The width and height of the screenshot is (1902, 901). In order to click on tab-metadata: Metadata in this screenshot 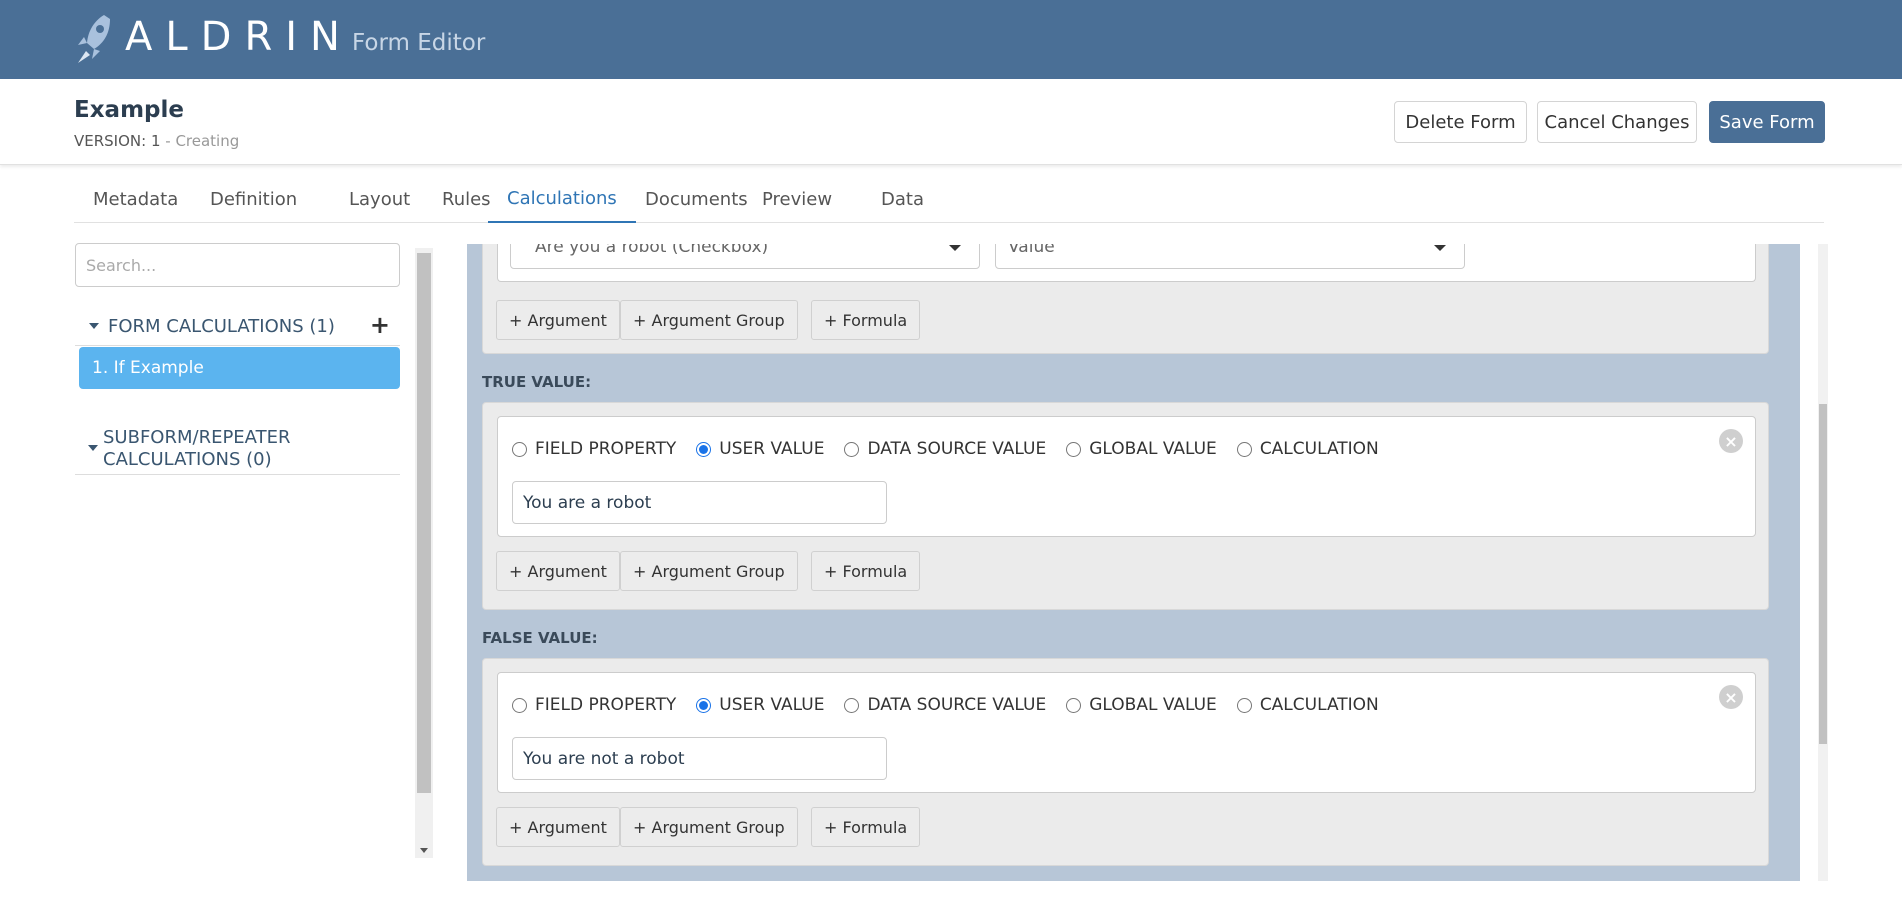, I will do `click(135, 199)`.